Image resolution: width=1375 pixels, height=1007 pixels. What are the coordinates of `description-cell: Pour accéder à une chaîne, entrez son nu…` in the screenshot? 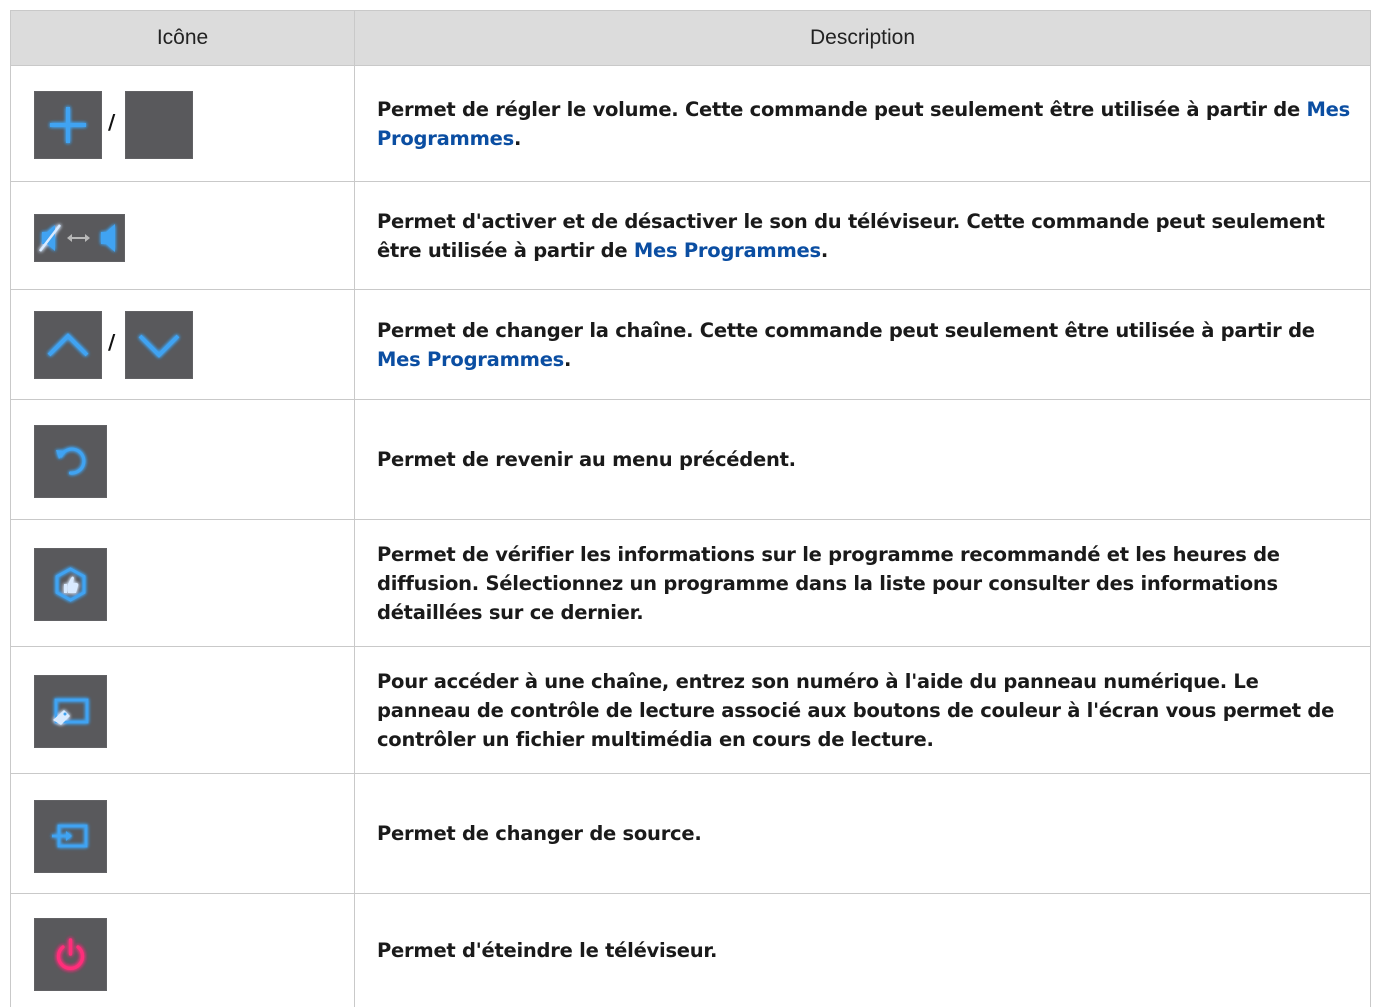 It's located at (867, 710).